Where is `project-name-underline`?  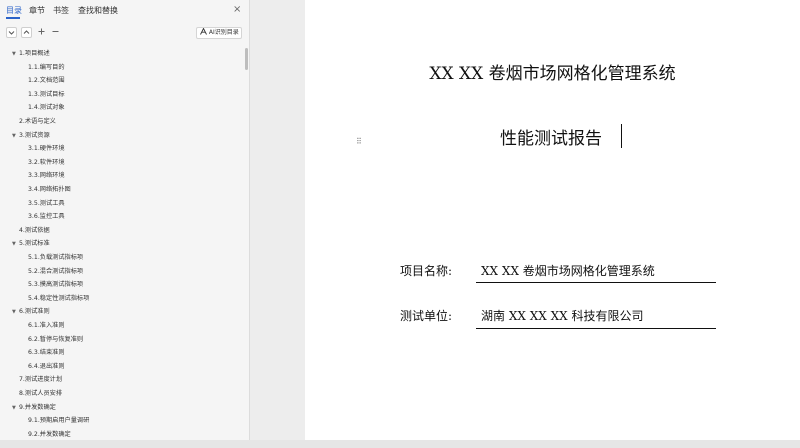 project-name-underline is located at coordinates (596, 282).